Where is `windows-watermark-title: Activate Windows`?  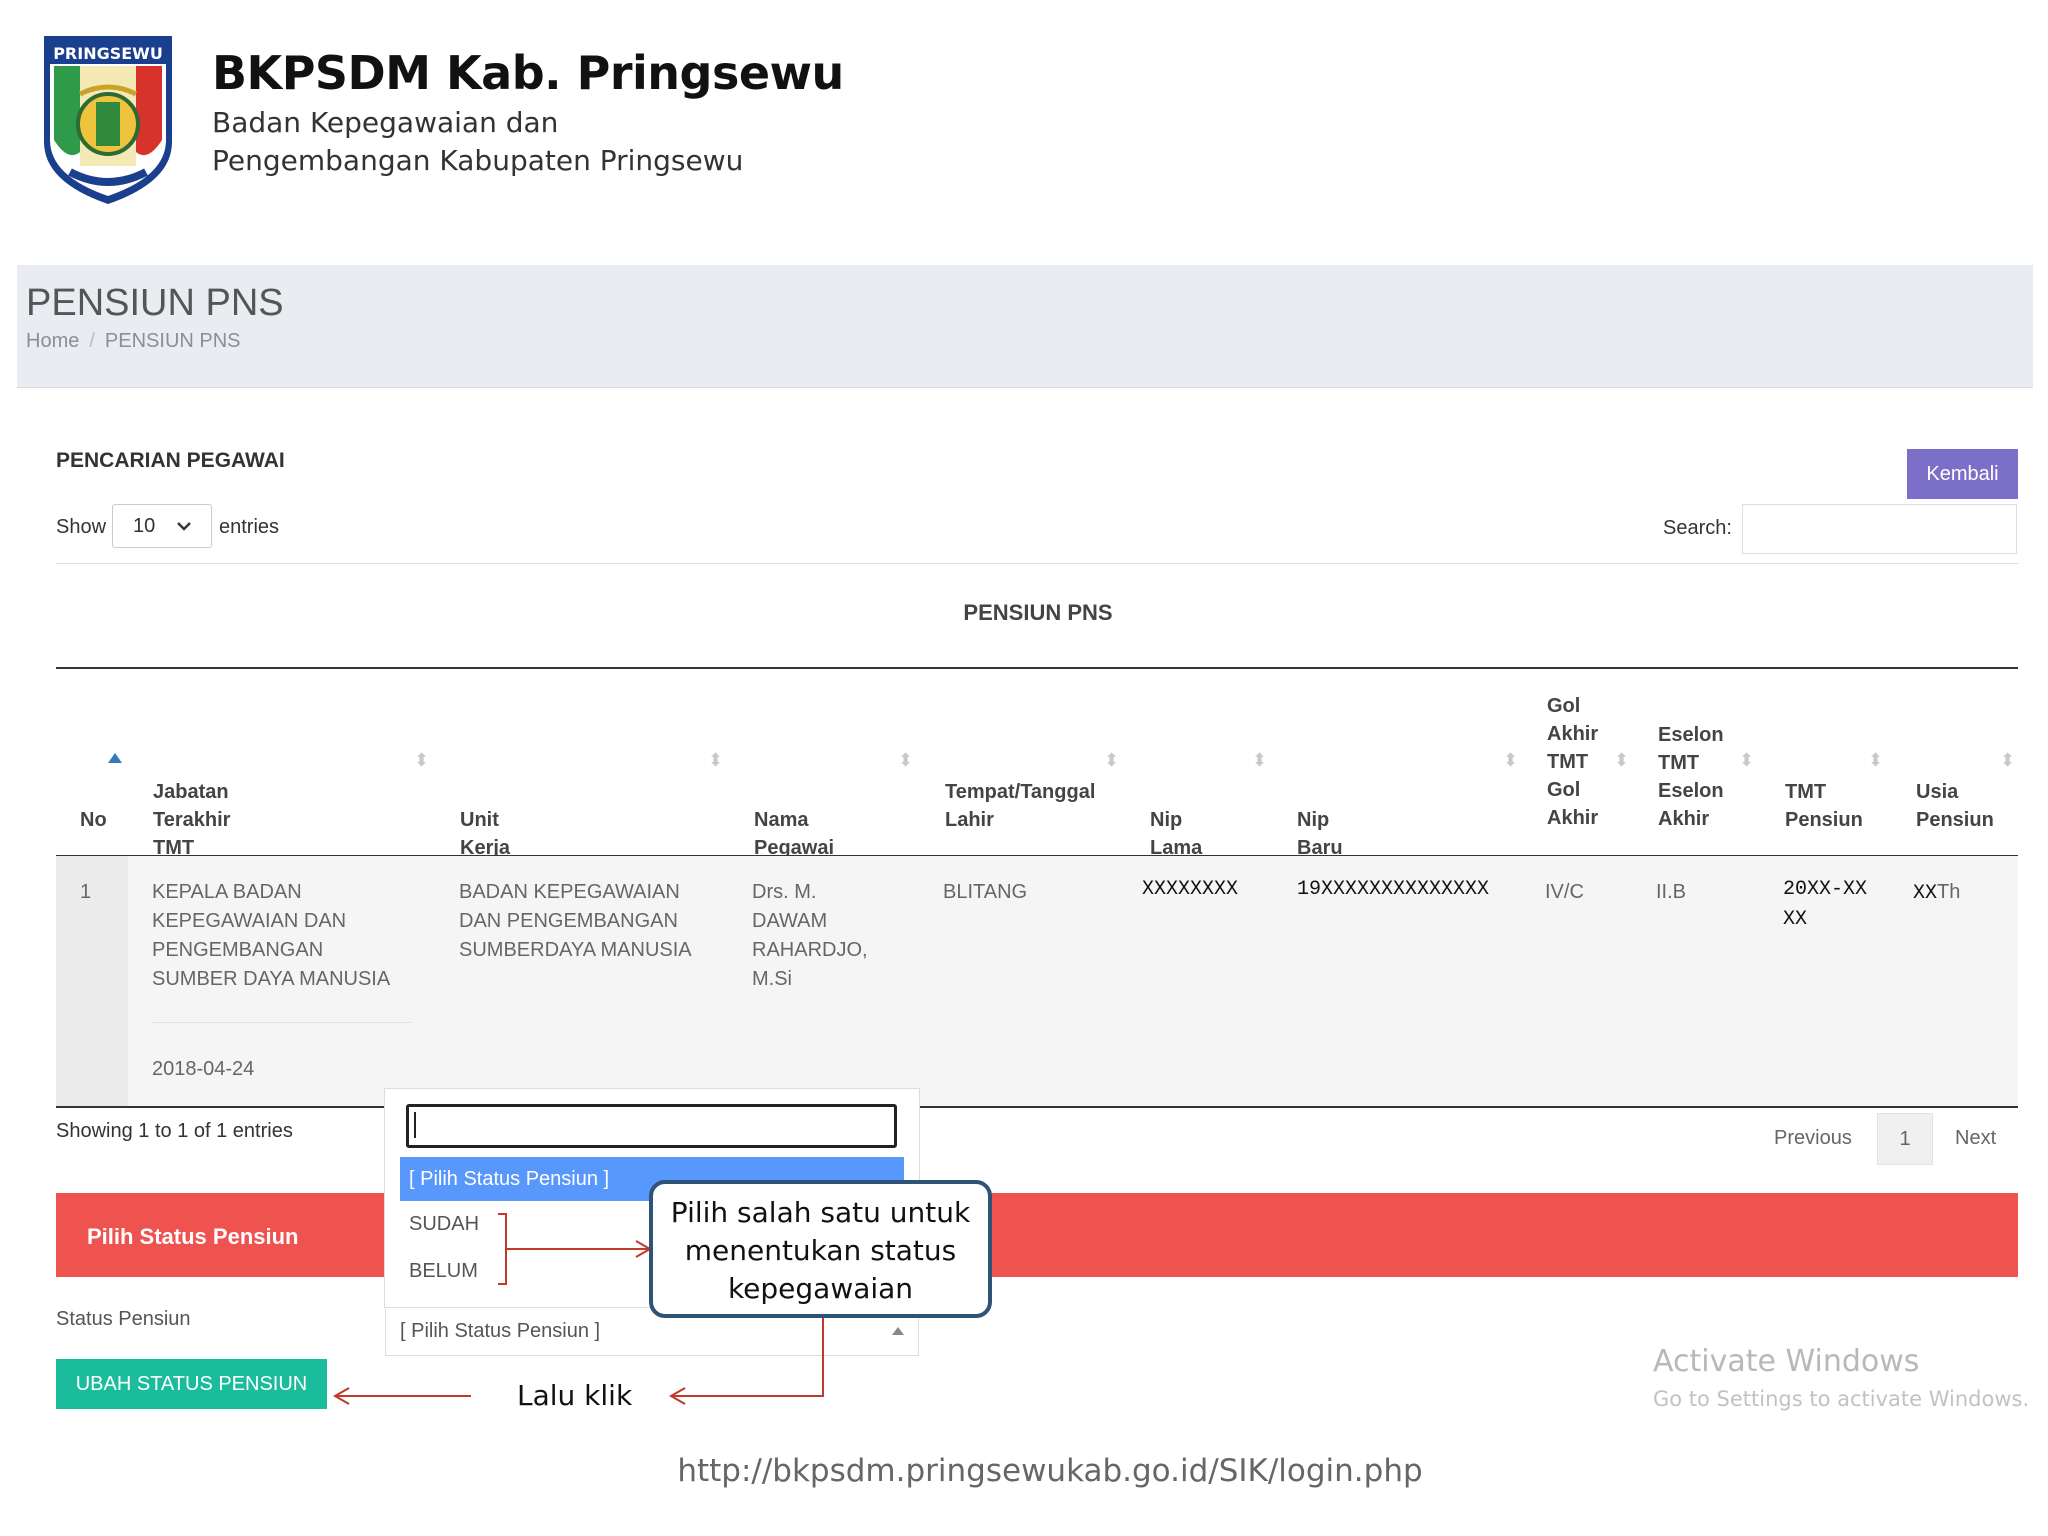 windows-watermark-title: Activate Windows is located at coordinates (1786, 1361).